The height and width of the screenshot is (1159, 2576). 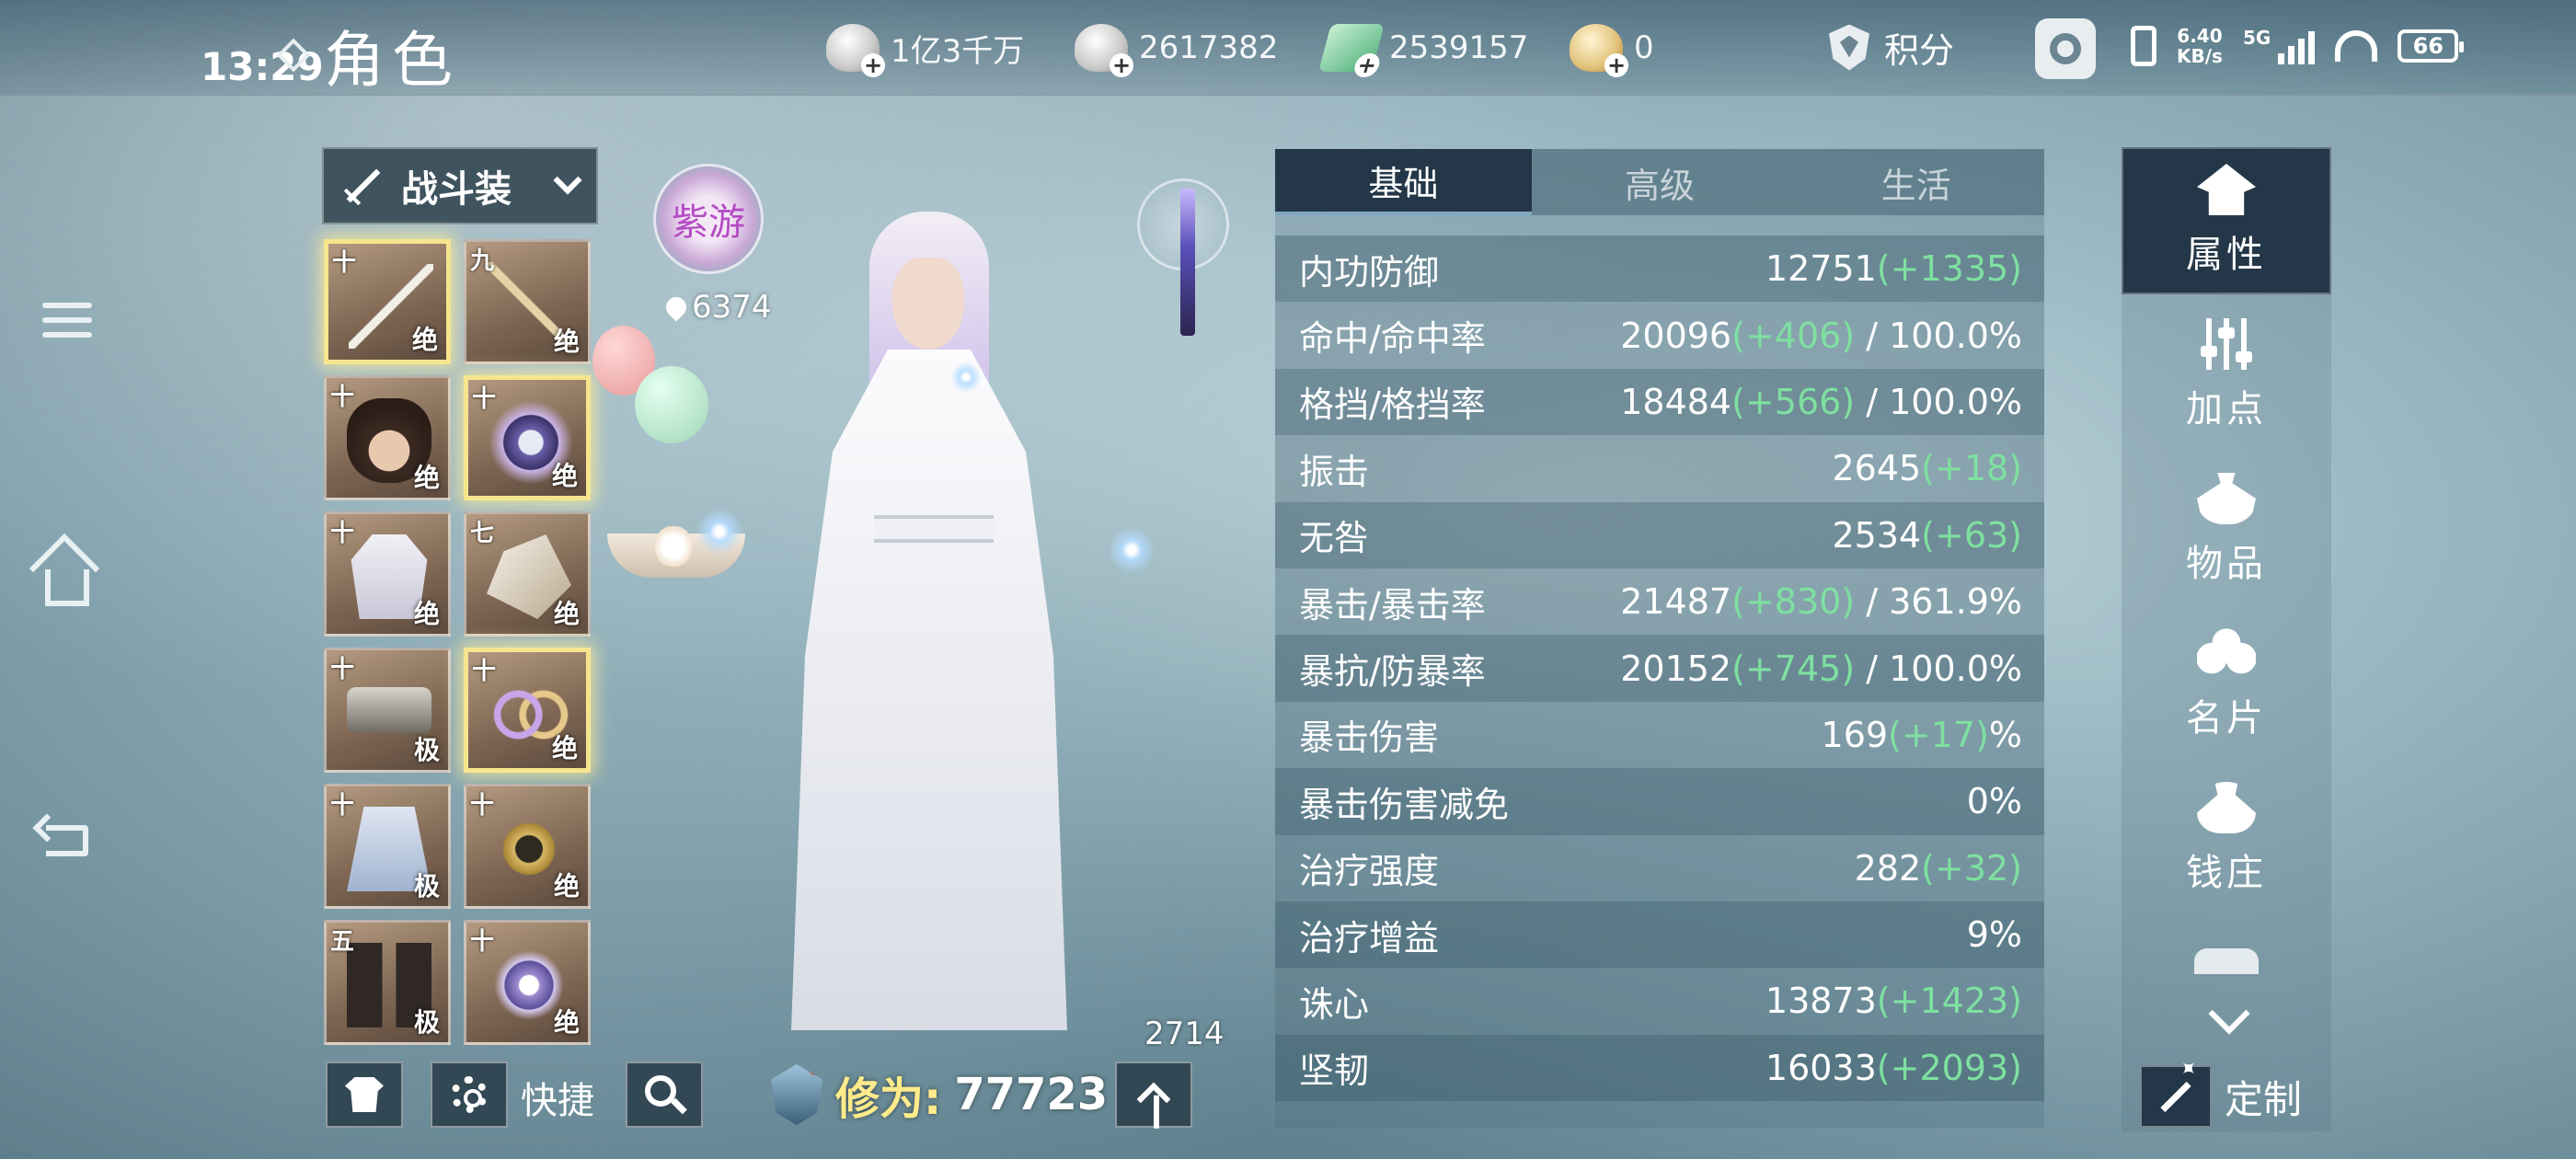 I want to click on equipment-slot: 九绝, so click(x=527, y=301).